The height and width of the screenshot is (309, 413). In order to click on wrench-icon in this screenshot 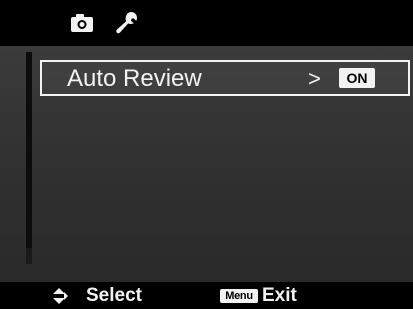, I will do `click(126, 23)`.